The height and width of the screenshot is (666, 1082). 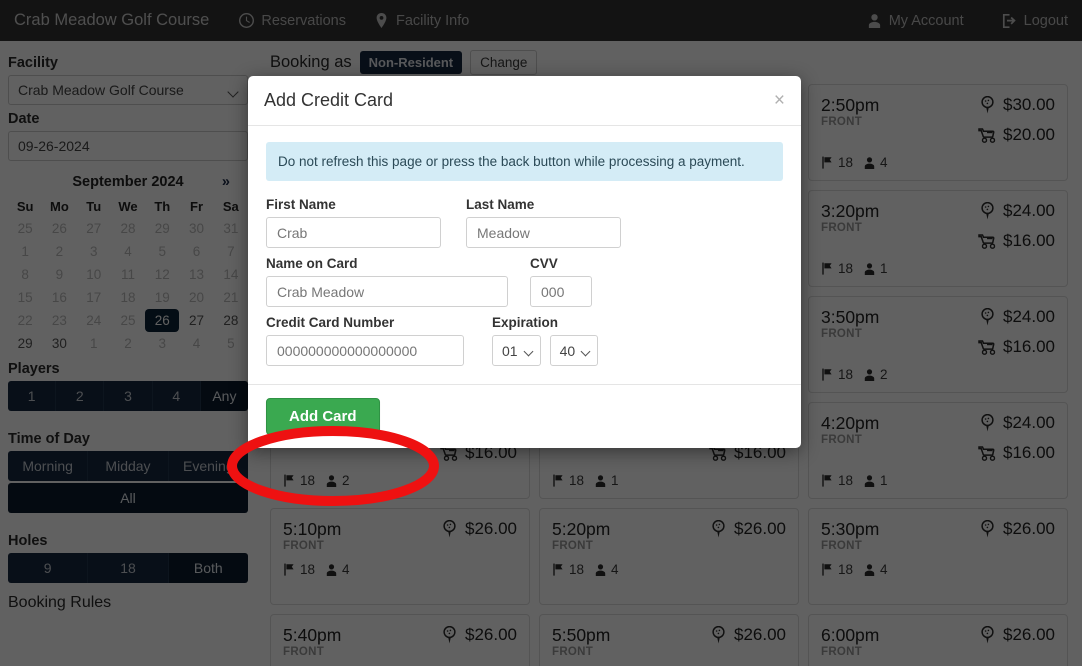 I want to click on last-name-group: Last Name Meadow, so click(x=543, y=222).